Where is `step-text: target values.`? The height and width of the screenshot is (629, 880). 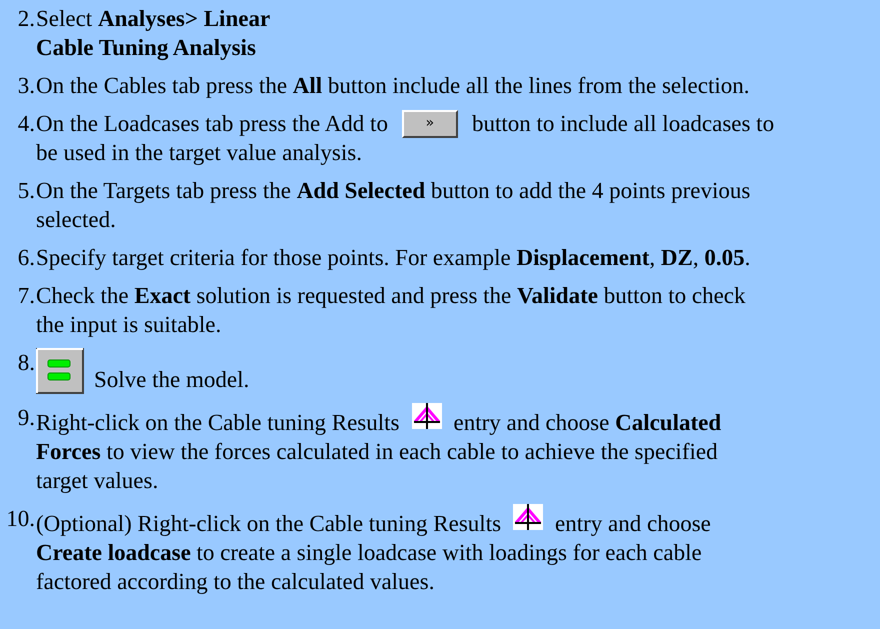 step-text: target values. is located at coordinates (97, 481).